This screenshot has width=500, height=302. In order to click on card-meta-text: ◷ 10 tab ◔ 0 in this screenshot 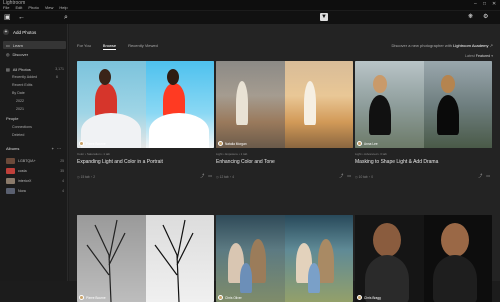, I will do `click(364, 177)`.